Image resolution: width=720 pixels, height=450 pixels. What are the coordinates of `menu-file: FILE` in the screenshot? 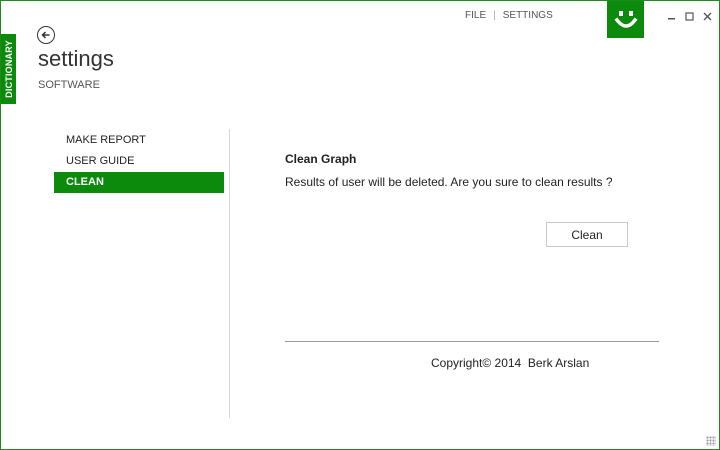 It's located at (475, 15).